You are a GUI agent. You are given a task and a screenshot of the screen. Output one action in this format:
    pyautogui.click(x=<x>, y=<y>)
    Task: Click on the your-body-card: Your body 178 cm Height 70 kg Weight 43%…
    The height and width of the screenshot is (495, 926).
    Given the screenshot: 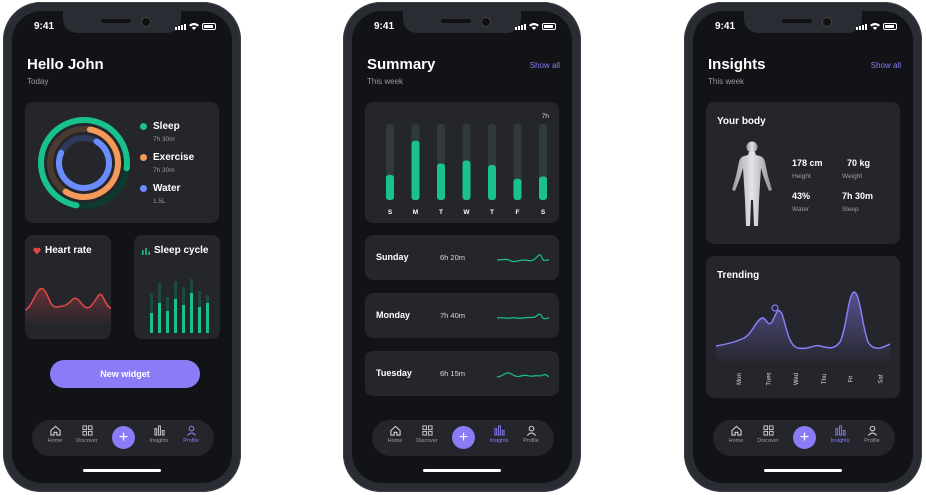 What is the action you would take?
    pyautogui.click(x=803, y=173)
    